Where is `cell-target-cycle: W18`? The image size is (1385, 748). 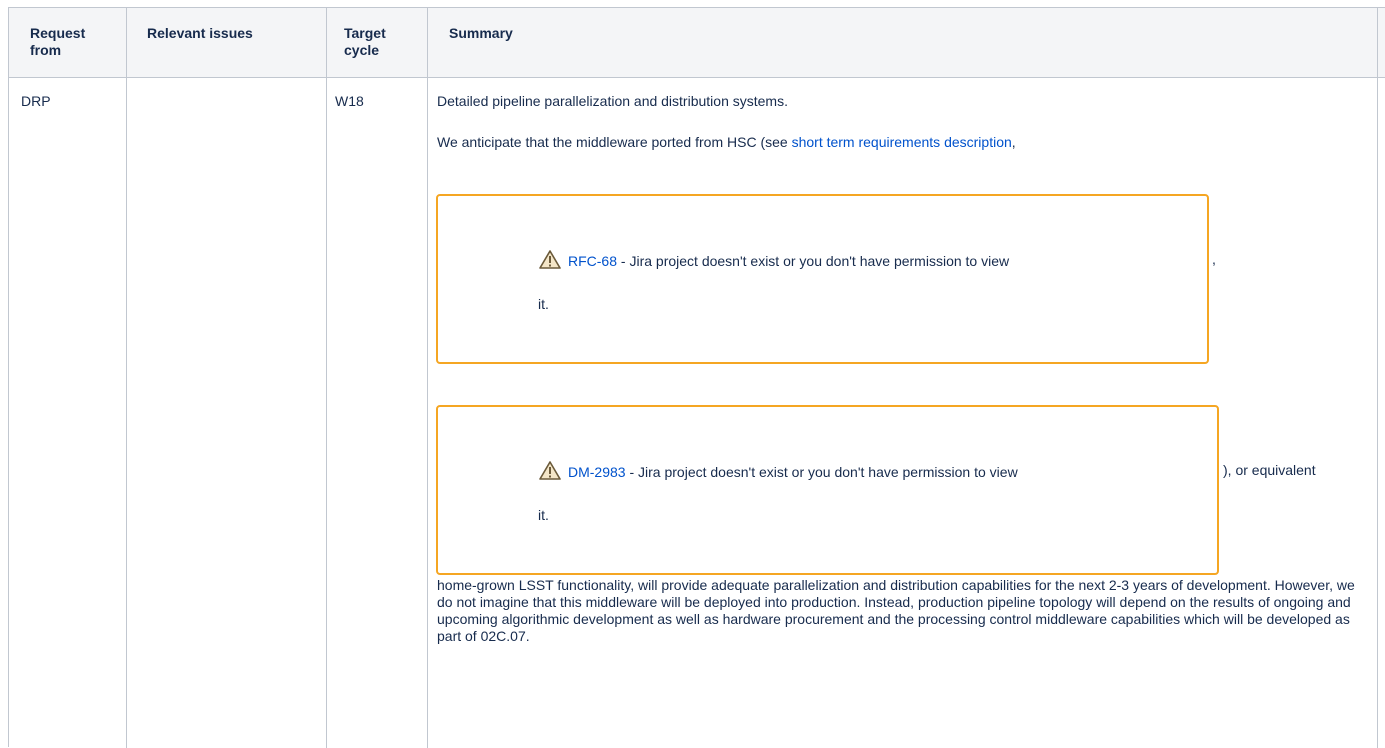
cell-target-cycle: W18 is located at coordinates (349, 101).